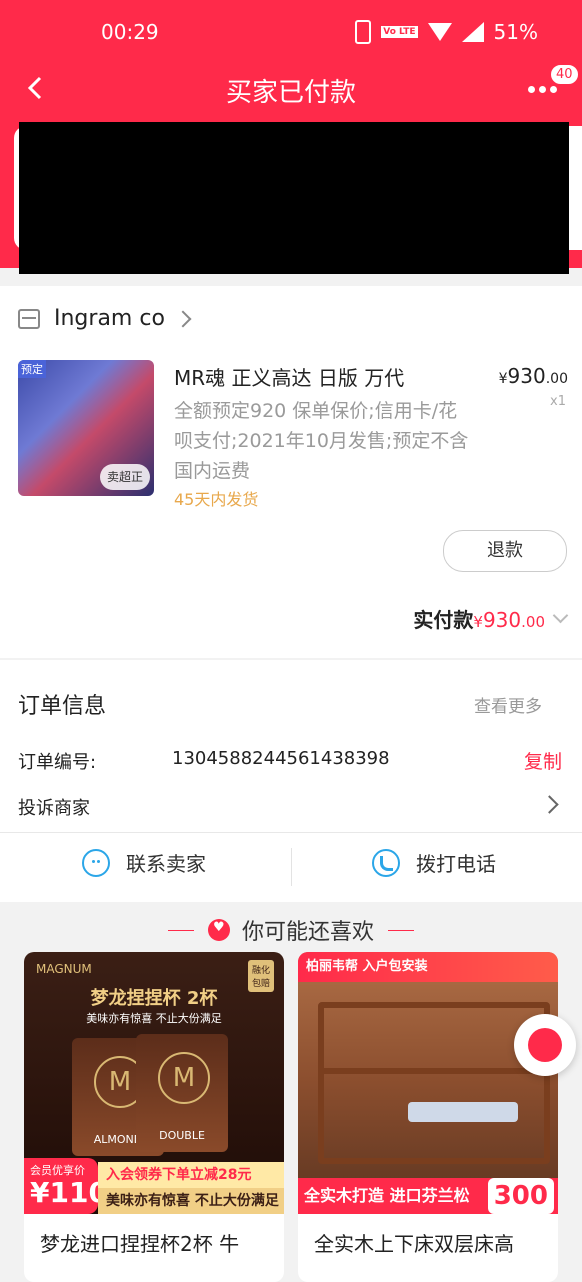 The height and width of the screenshot is (1282, 582). What do you see at coordinates (363, 32) in the screenshot?
I see `phone-icon` at bounding box center [363, 32].